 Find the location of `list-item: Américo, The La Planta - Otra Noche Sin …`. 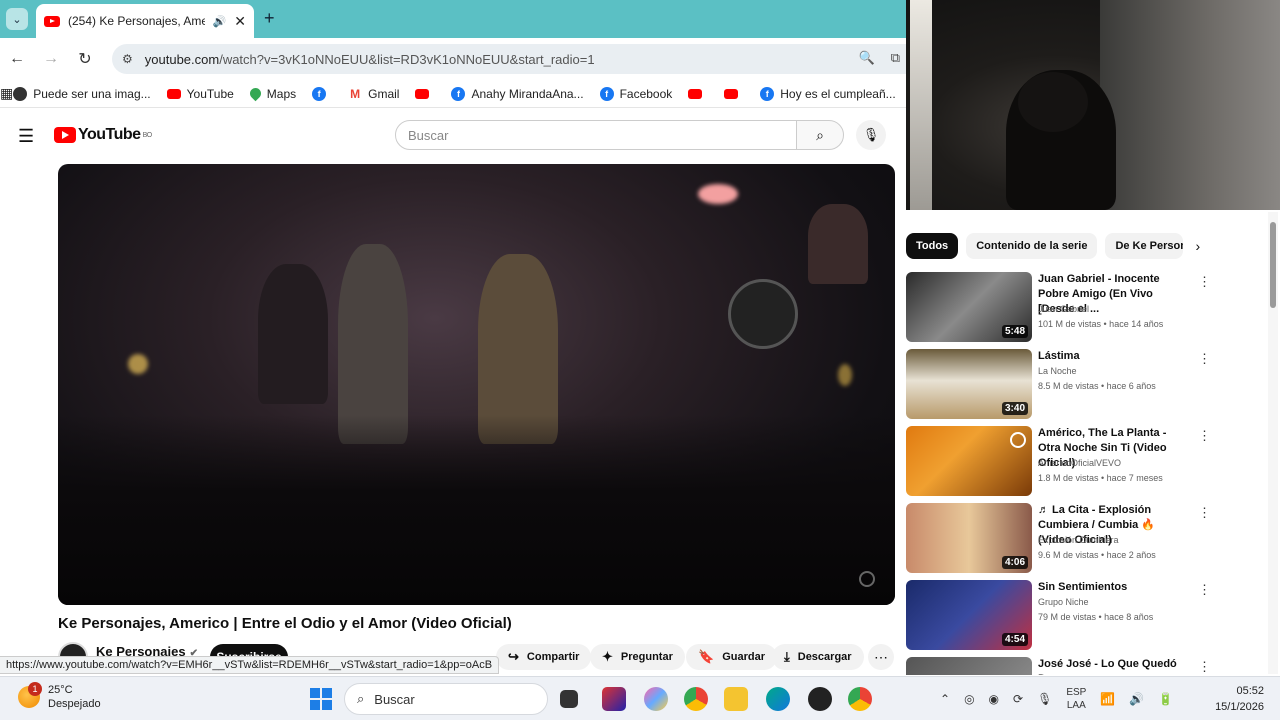

list-item: Américo, The La Planta - Otra Noche Sin … is located at coordinates (1058, 461).